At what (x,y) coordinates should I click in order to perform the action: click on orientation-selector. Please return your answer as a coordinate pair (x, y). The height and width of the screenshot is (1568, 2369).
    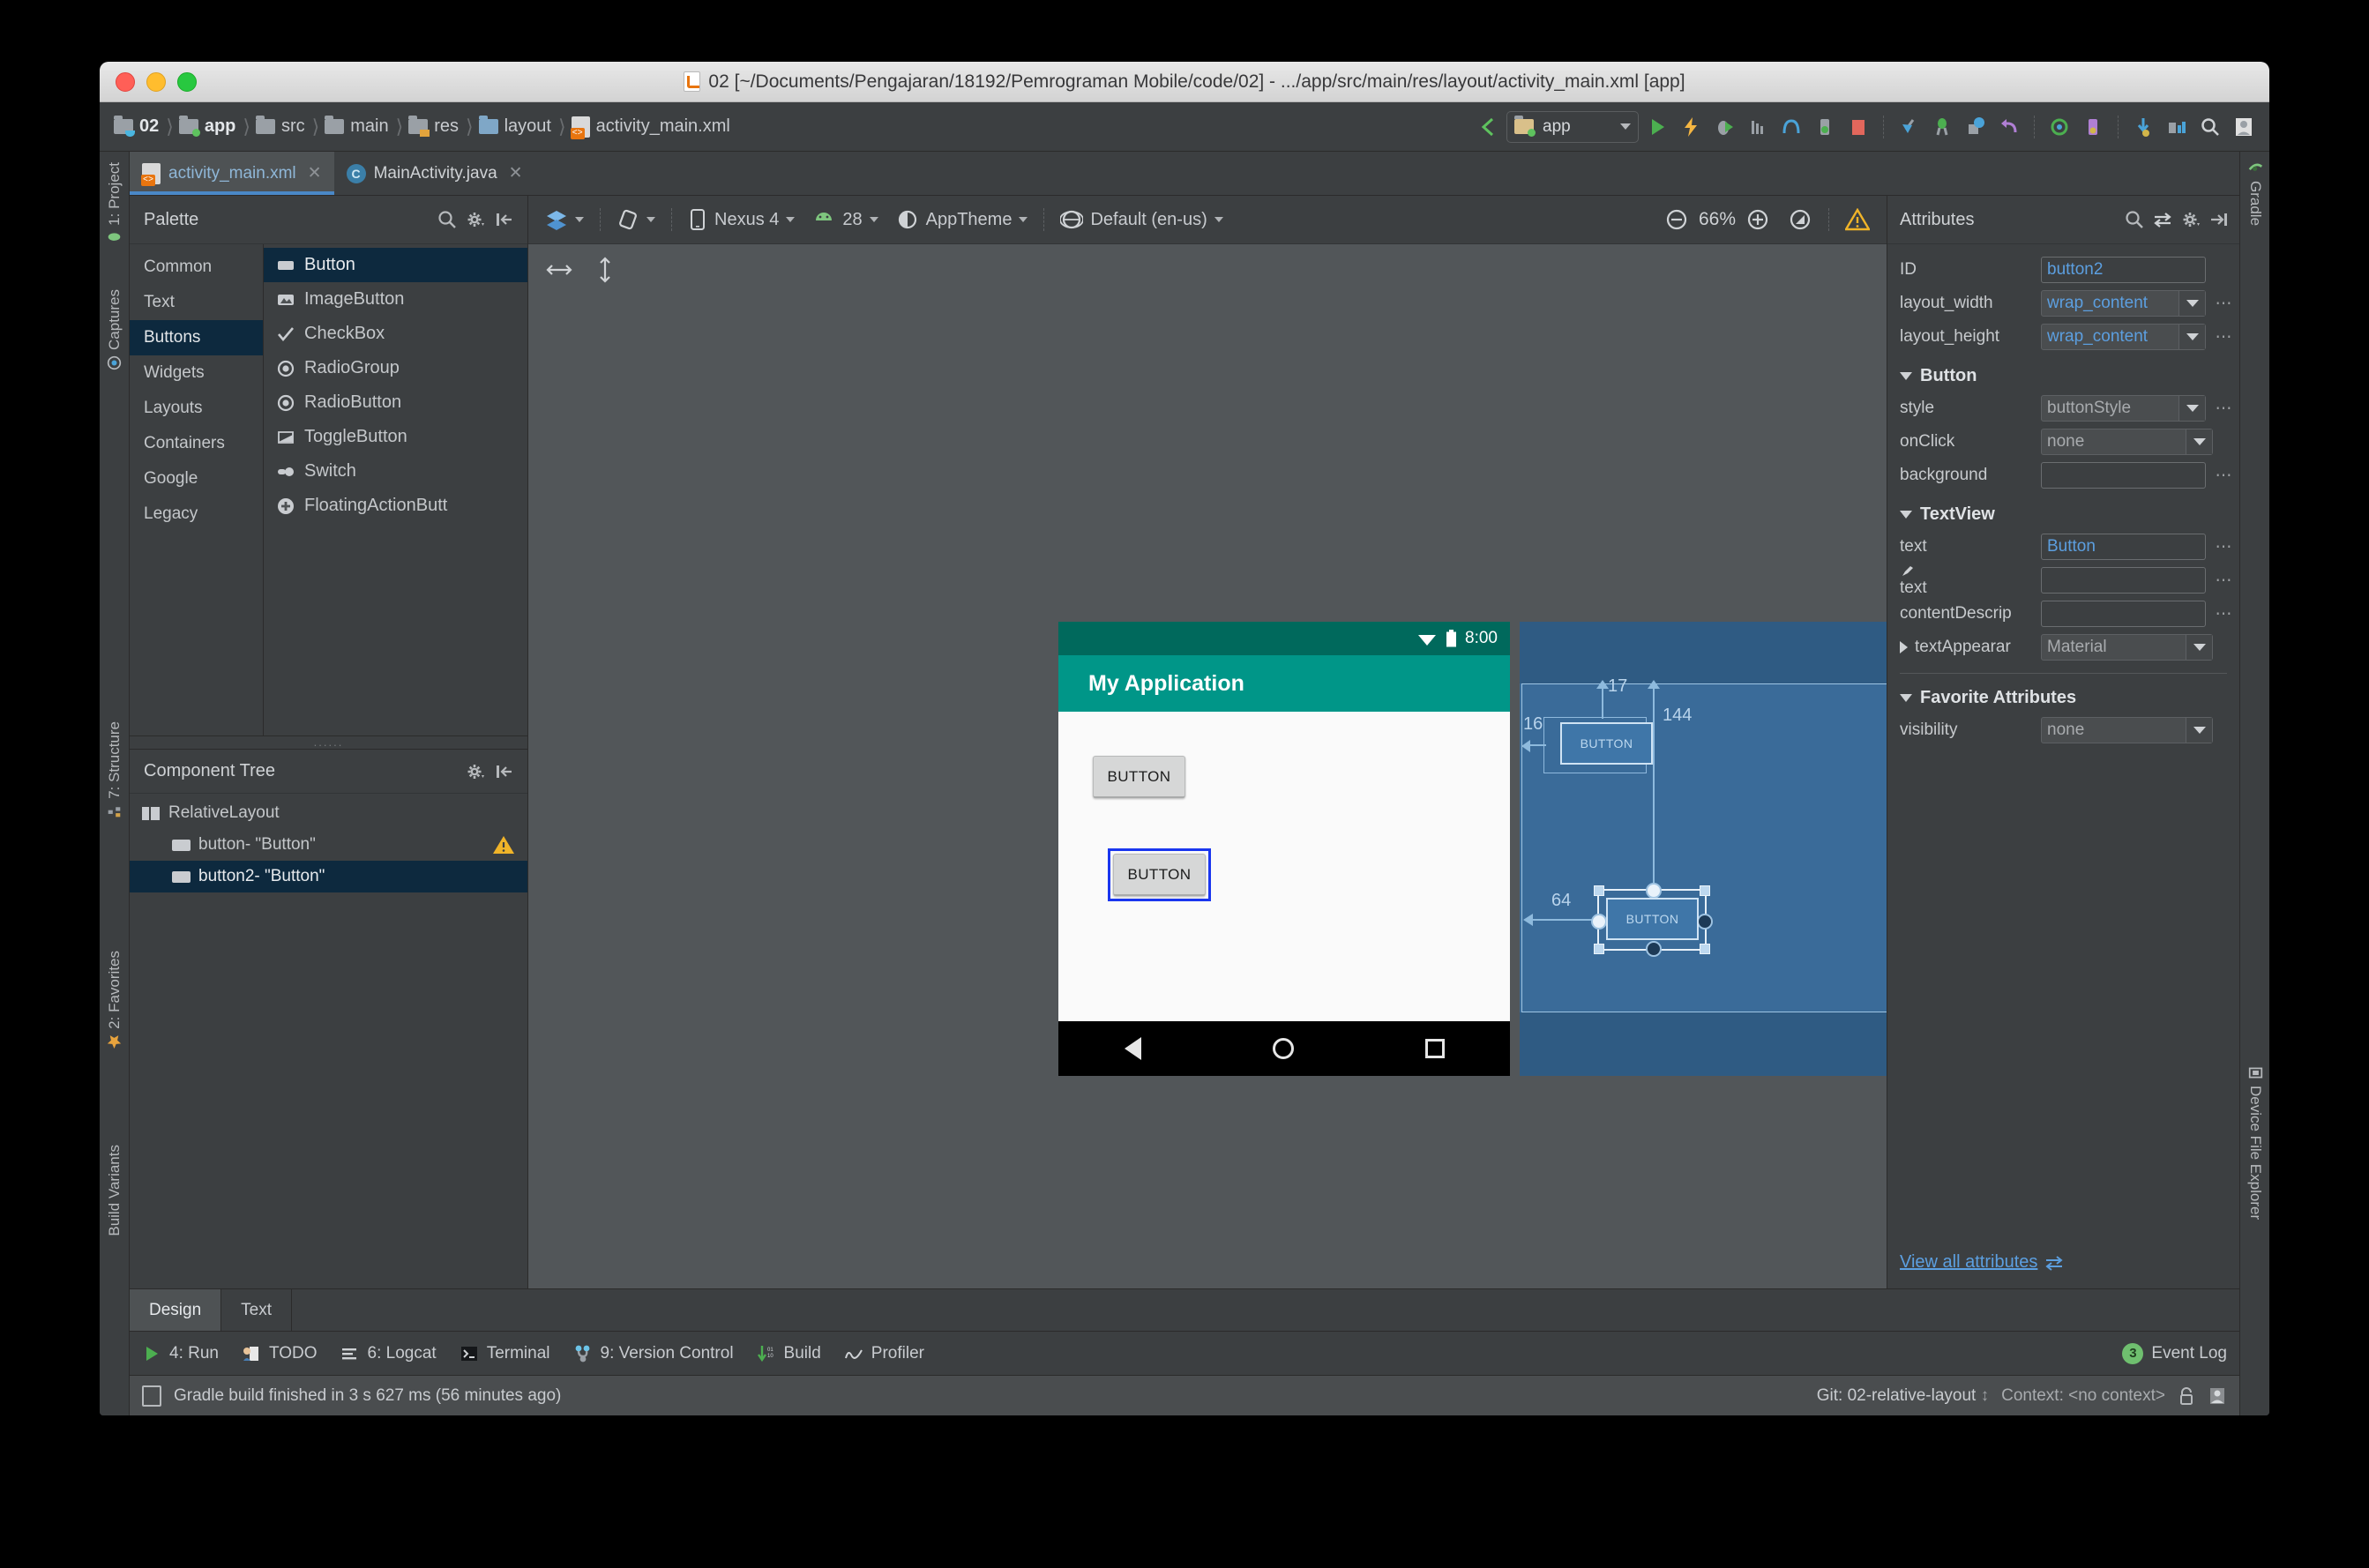
    Looking at the image, I should click on (636, 219).